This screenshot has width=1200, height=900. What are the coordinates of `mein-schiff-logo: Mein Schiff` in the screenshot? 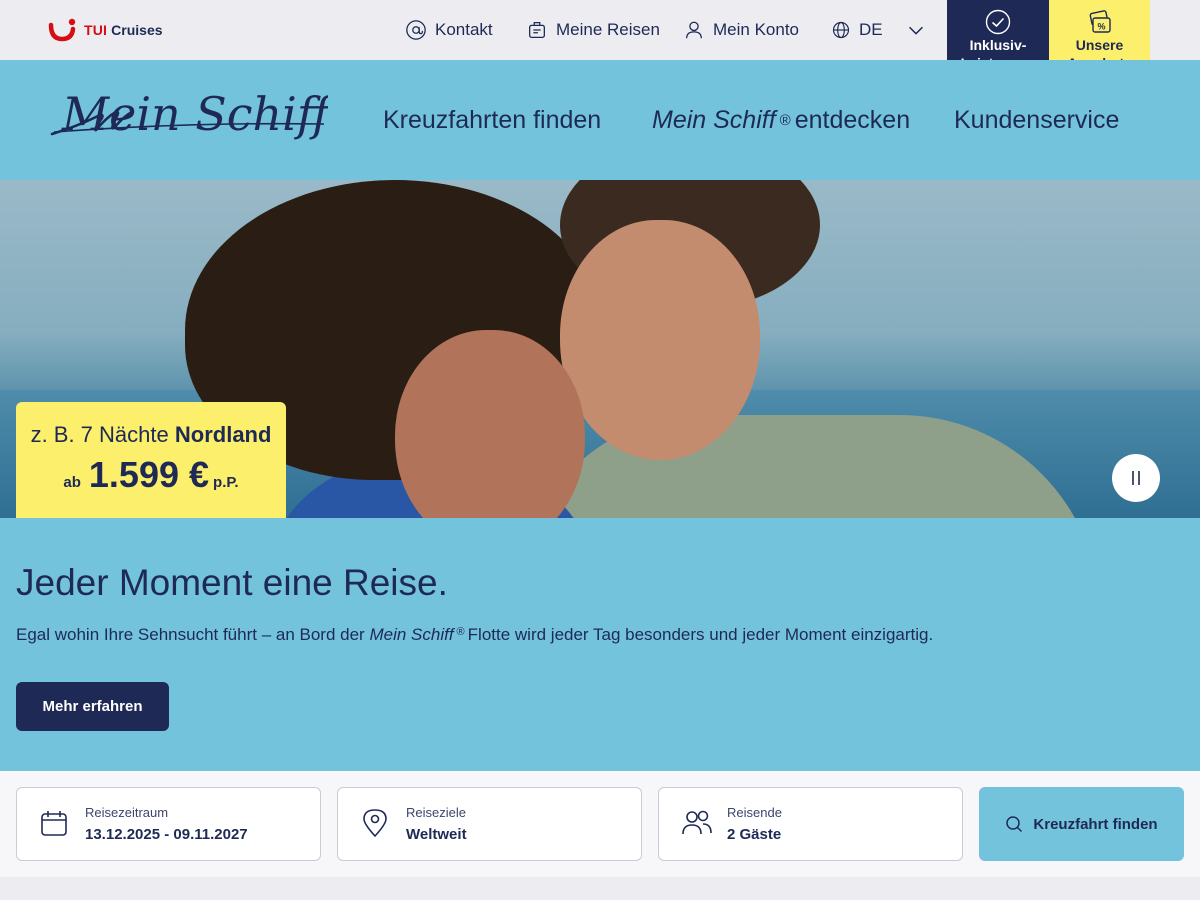 It's located at (192, 121).